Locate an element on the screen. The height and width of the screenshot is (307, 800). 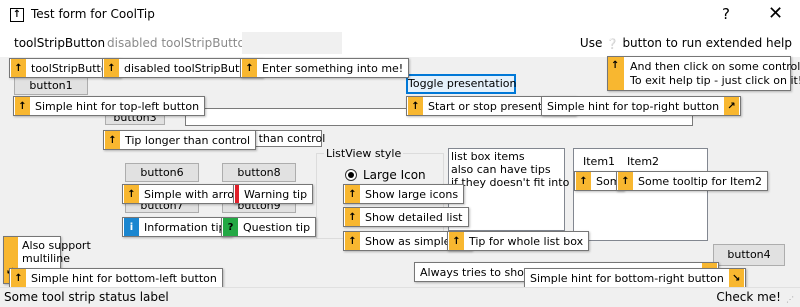
tooltip-text: Warning tip is located at coordinates (276, 194).